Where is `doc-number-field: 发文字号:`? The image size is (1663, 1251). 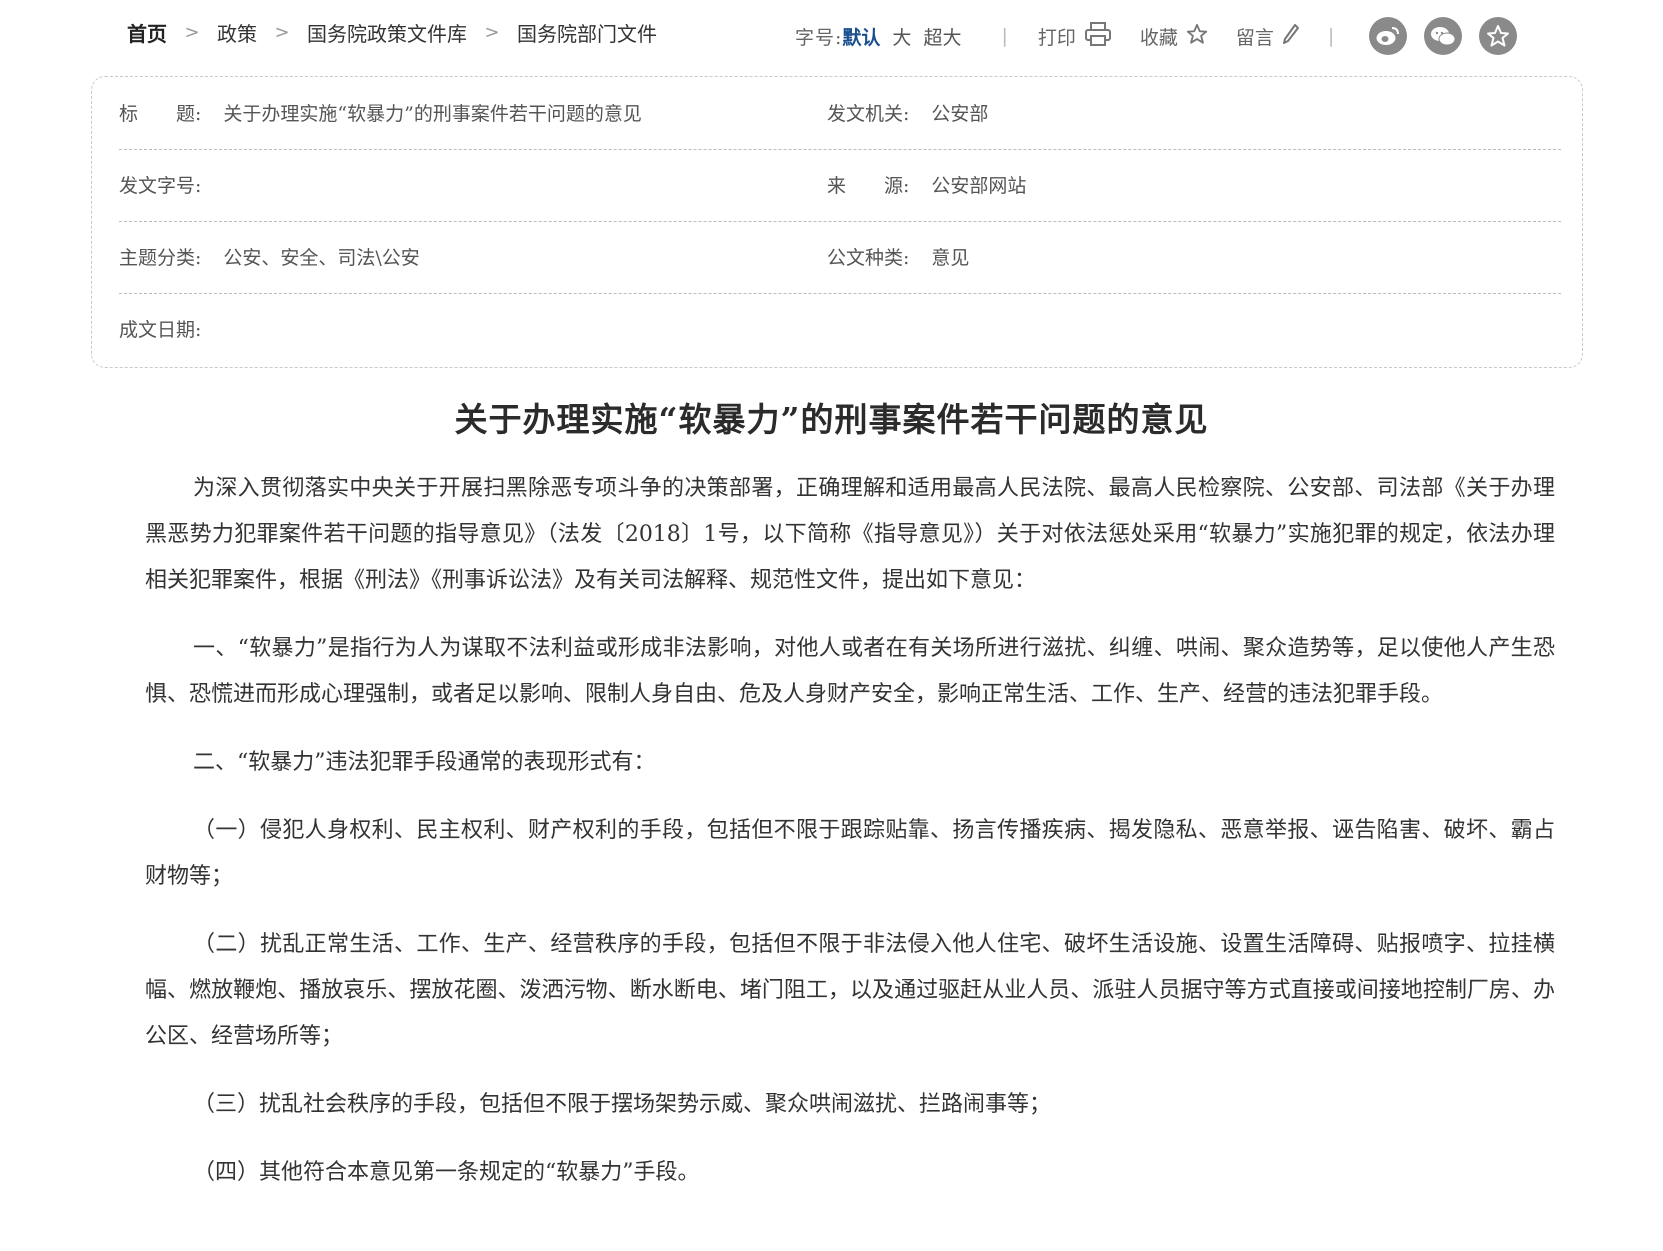
doc-number-field: 发文字号: is located at coordinates (171, 184).